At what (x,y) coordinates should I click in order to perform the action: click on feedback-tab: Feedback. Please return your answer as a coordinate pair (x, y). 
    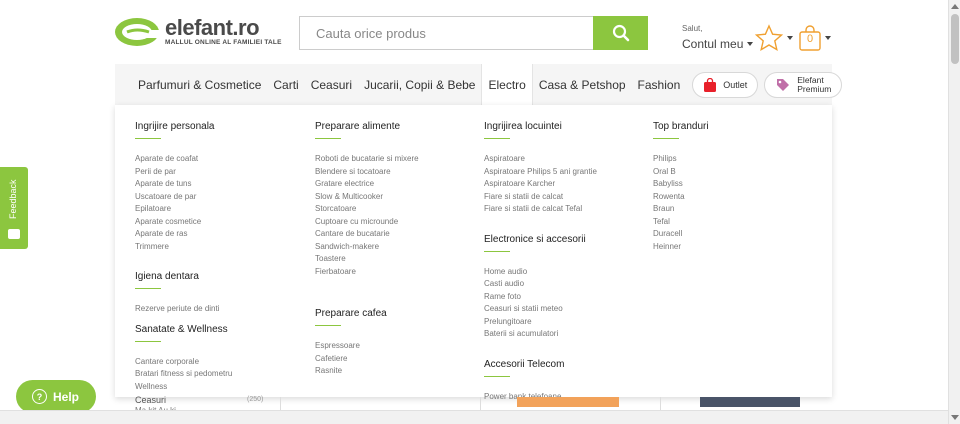
    Looking at the image, I should click on (14, 208).